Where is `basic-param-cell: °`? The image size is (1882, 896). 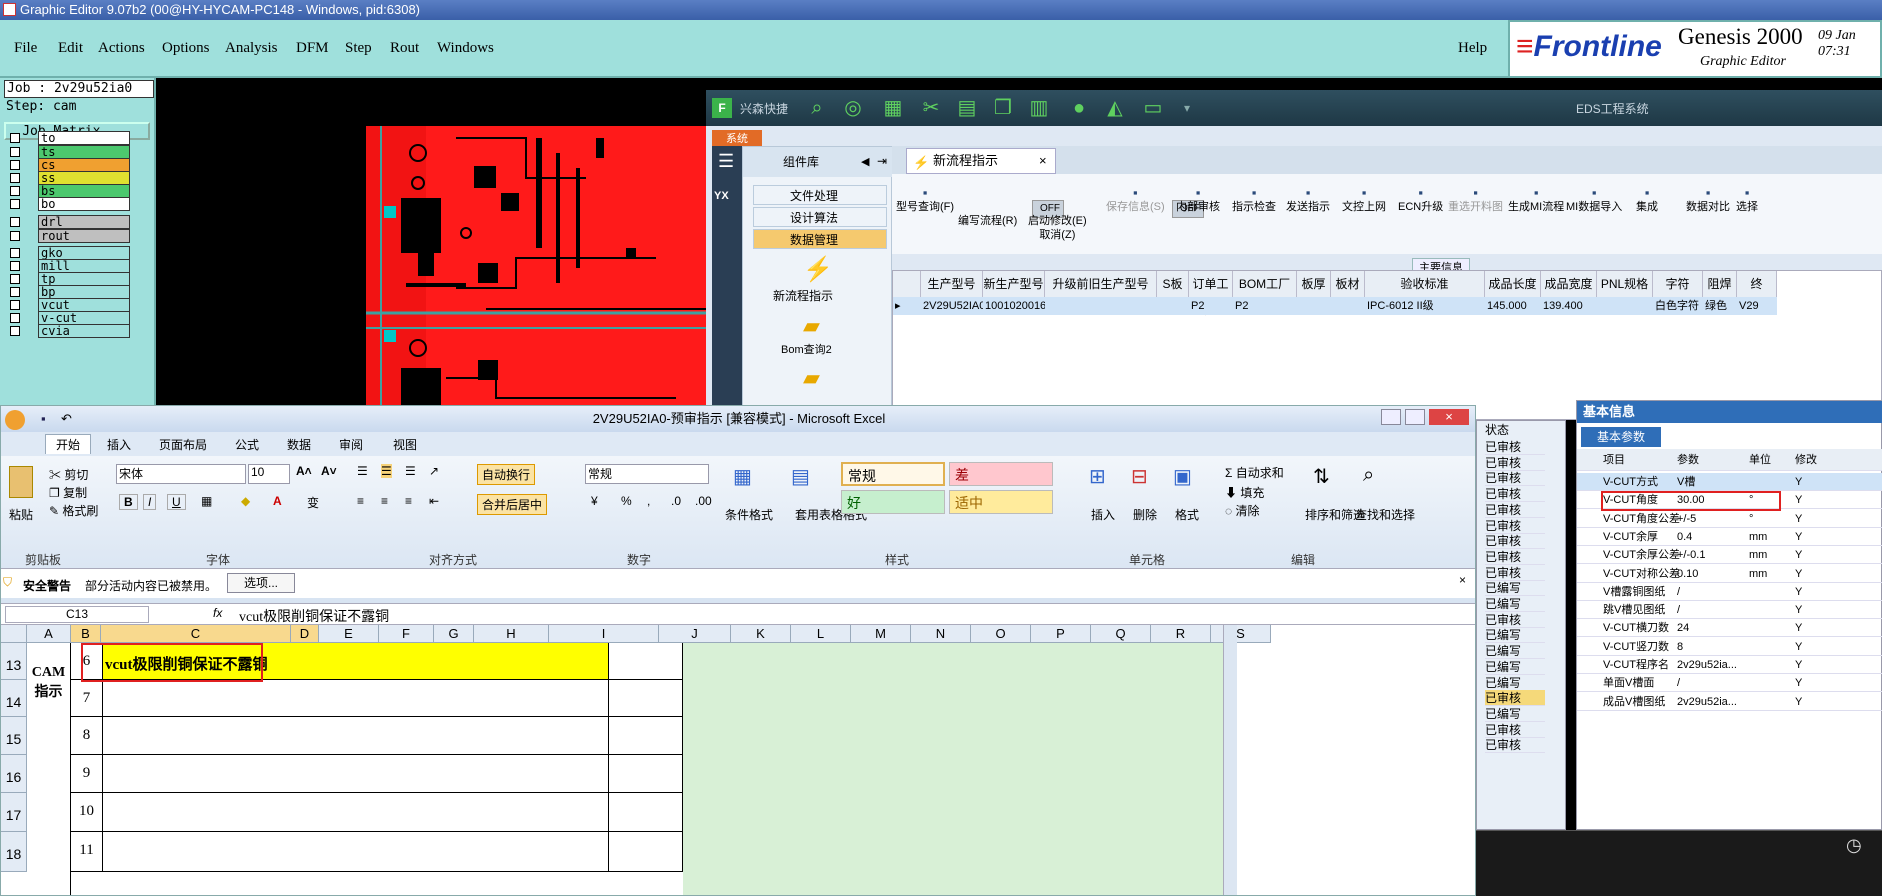
basic-param-cell: ° is located at coordinates (1751, 519).